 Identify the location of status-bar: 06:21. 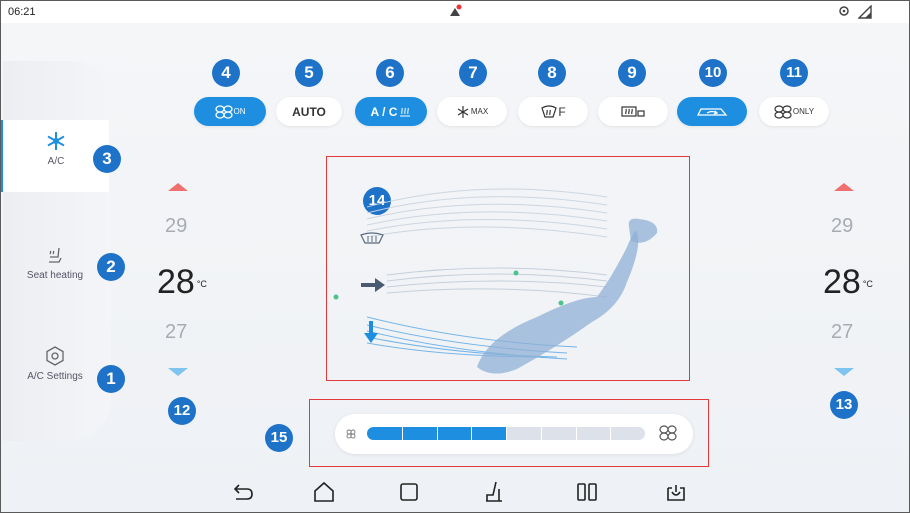
(455, 12).